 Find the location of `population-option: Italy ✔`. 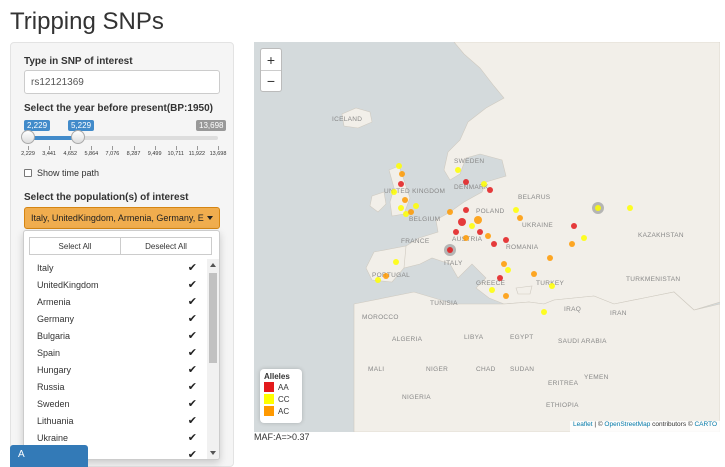

population-option: Italy ✔ is located at coordinates (115, 267).